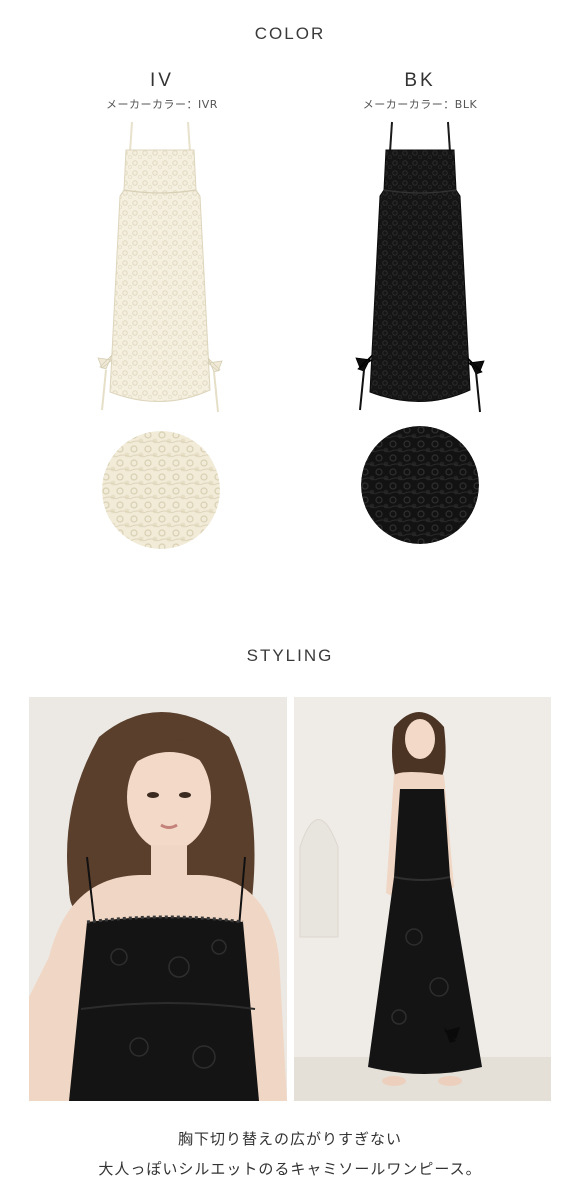 Image resolution: width=580 pixels, height=1200 pixels. I want to click on styling-caption-line2: 大人っぽいシルエットのるキャミソールワンピース。, so click(290, 1169).